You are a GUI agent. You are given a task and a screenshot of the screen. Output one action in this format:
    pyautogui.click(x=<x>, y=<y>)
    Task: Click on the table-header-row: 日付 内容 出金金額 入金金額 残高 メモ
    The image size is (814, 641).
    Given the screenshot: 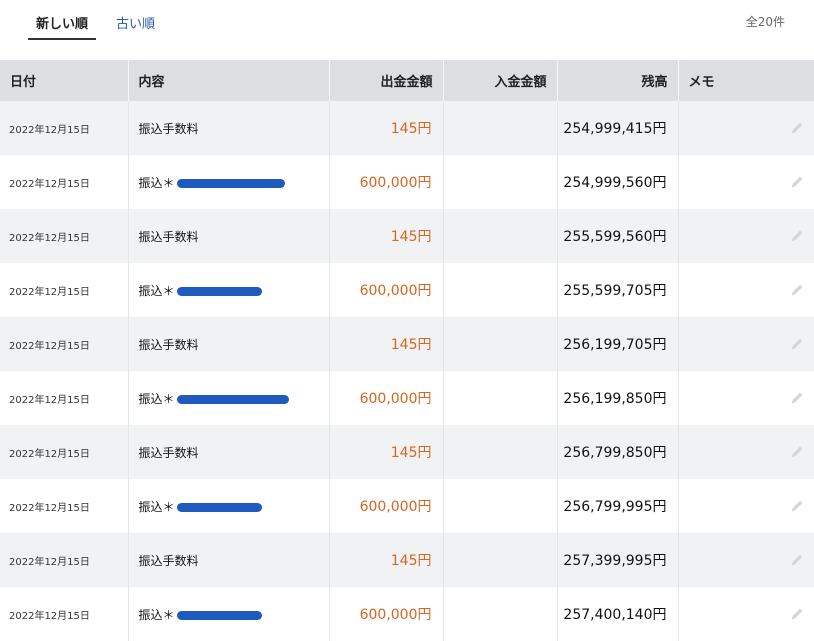 What is the action you would take?
    pyautogui.click(x=407, y=80)
    